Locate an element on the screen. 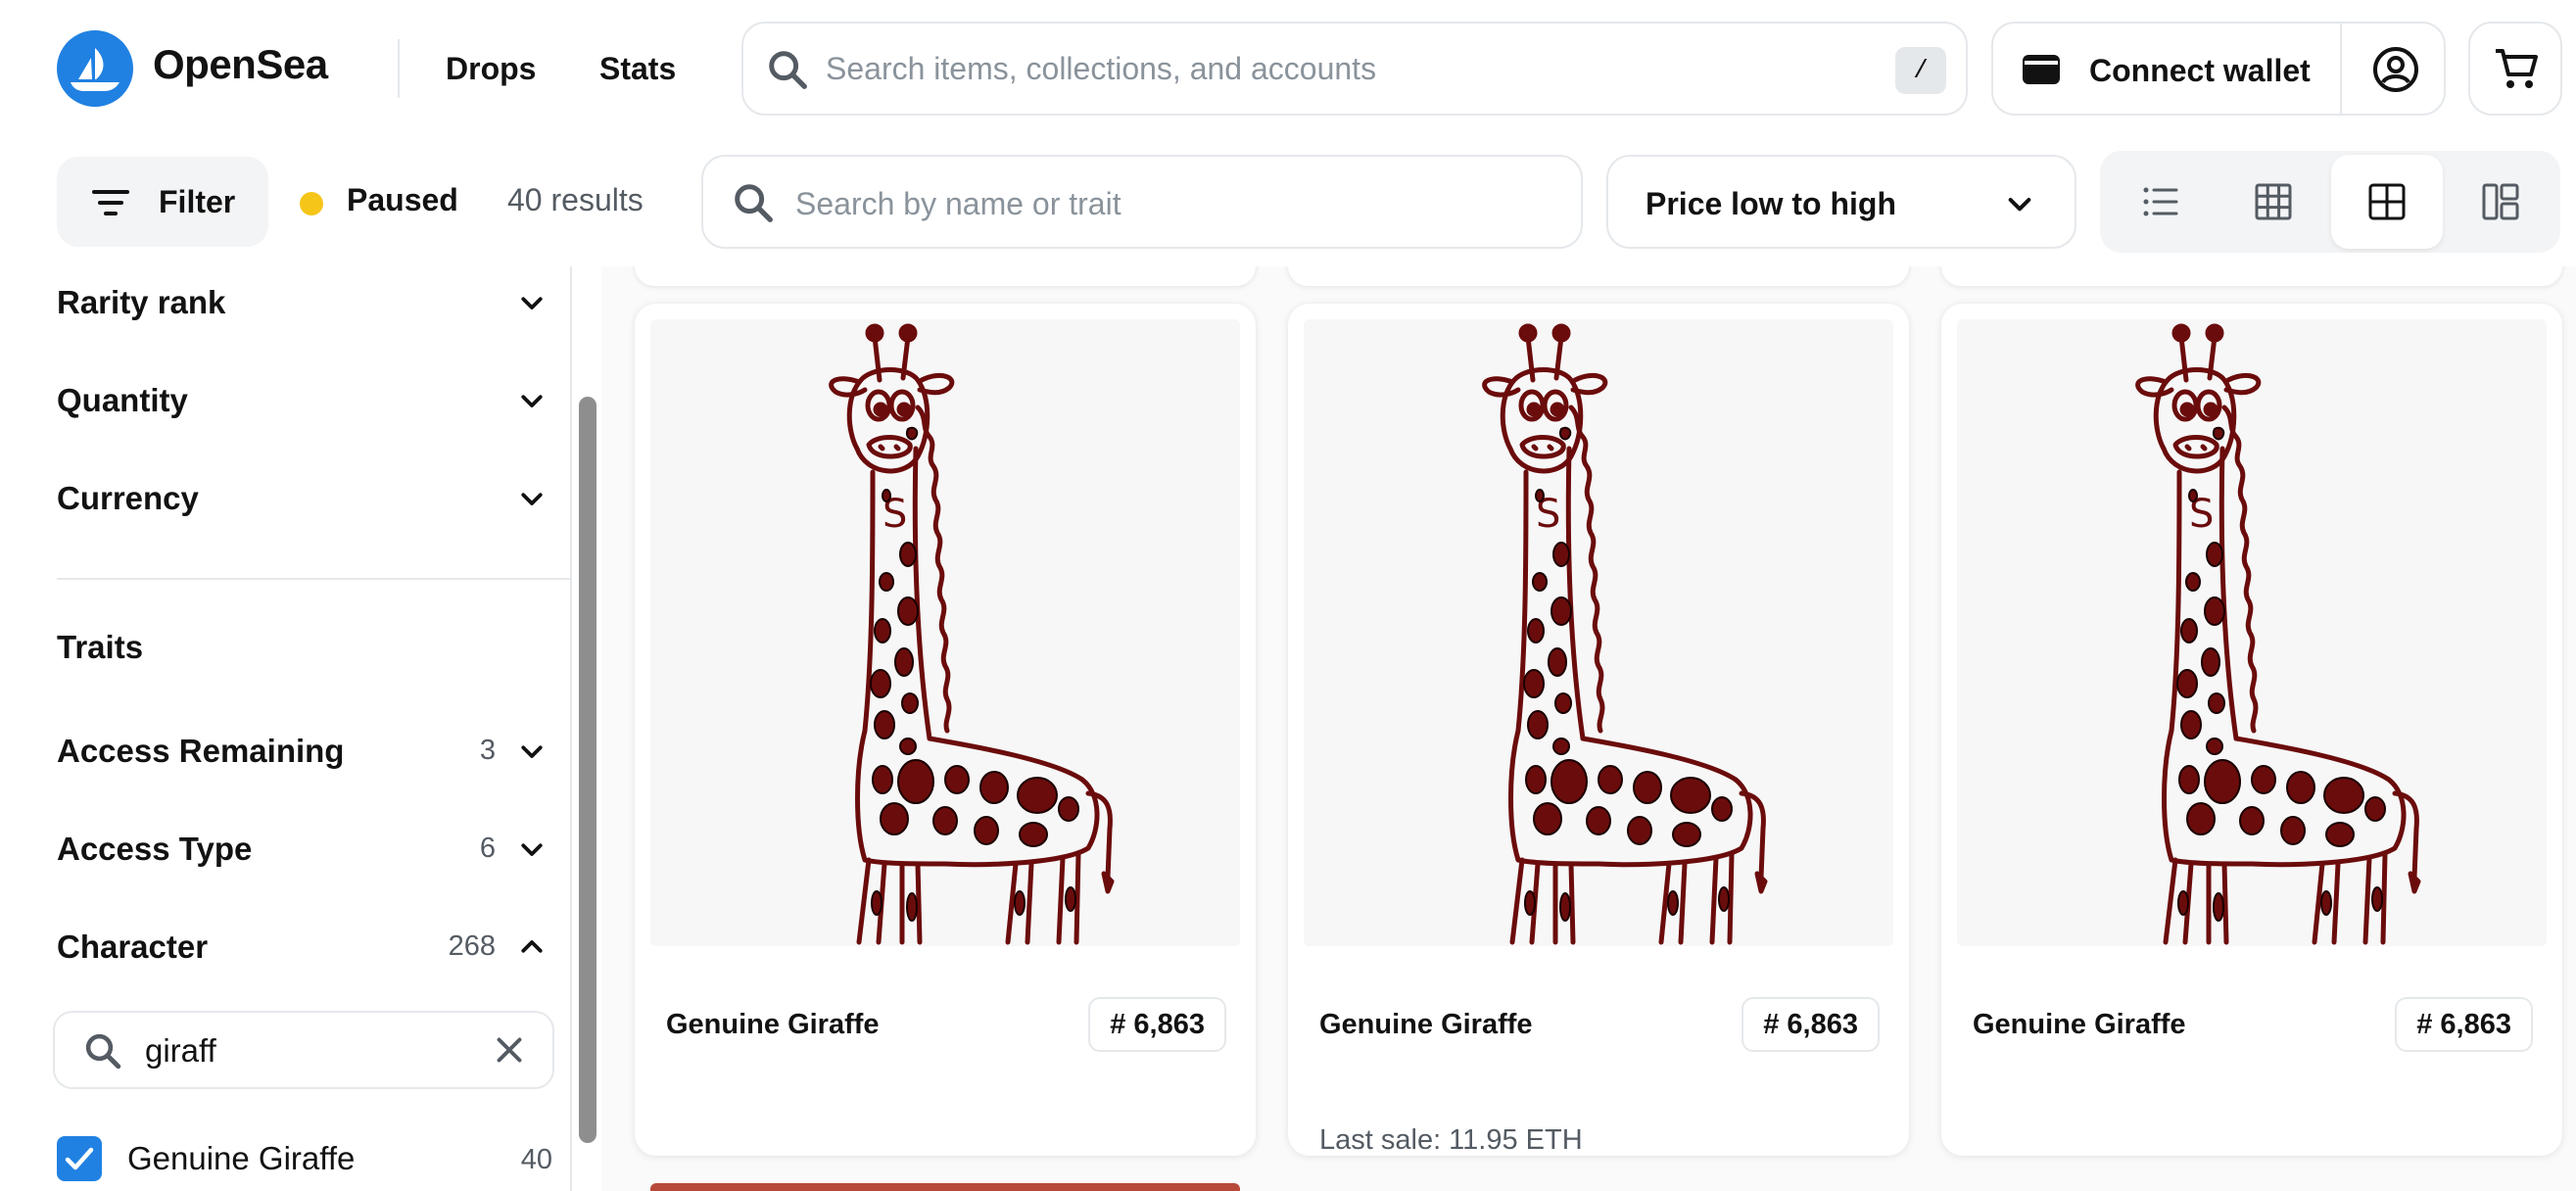  trait-count: 3 is located at coordinates (487, 750).